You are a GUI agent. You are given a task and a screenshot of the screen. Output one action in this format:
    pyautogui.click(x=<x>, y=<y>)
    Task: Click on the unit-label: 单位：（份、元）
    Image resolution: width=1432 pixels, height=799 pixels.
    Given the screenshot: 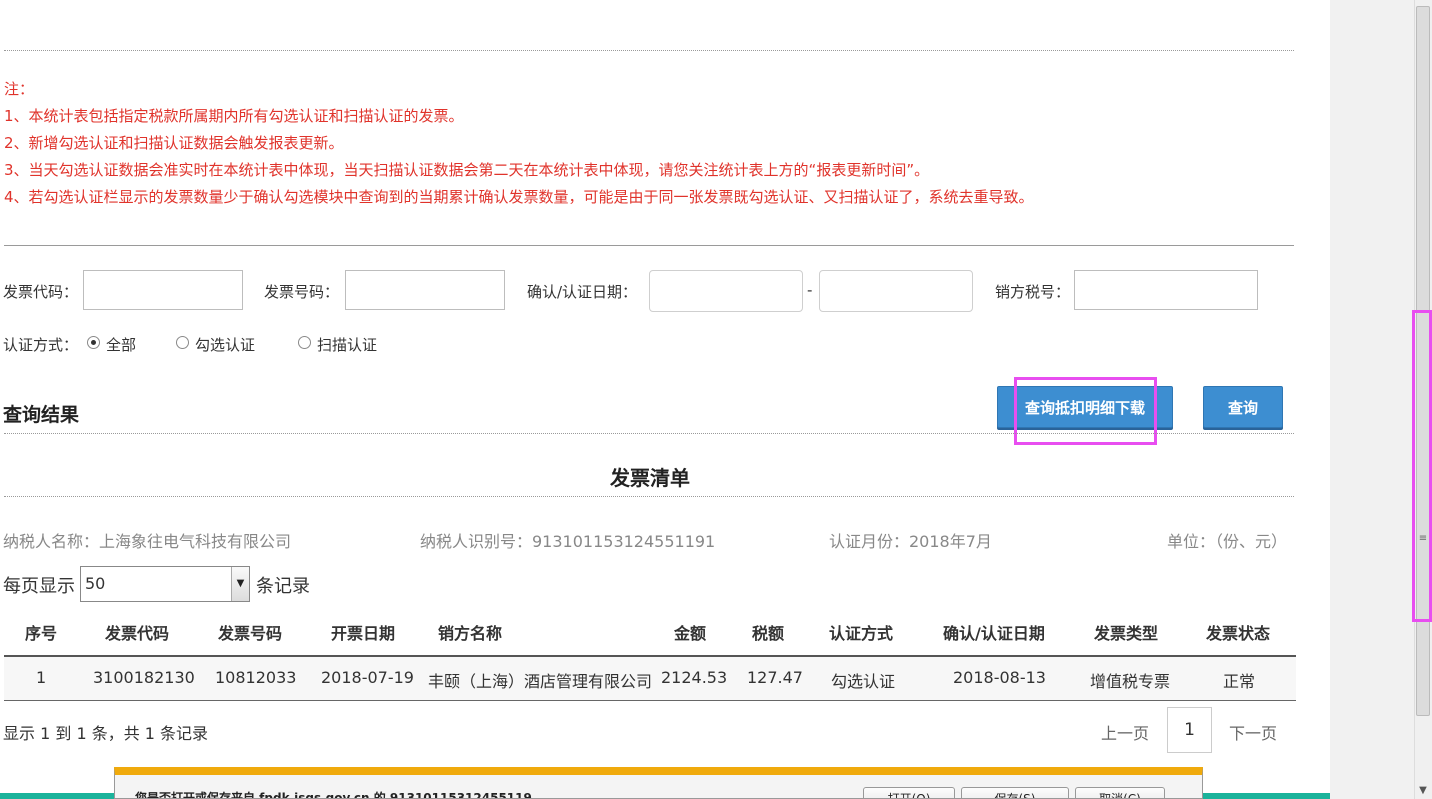 What is the action you would take?
    pyautogui.click(x=1227, y=541)
    